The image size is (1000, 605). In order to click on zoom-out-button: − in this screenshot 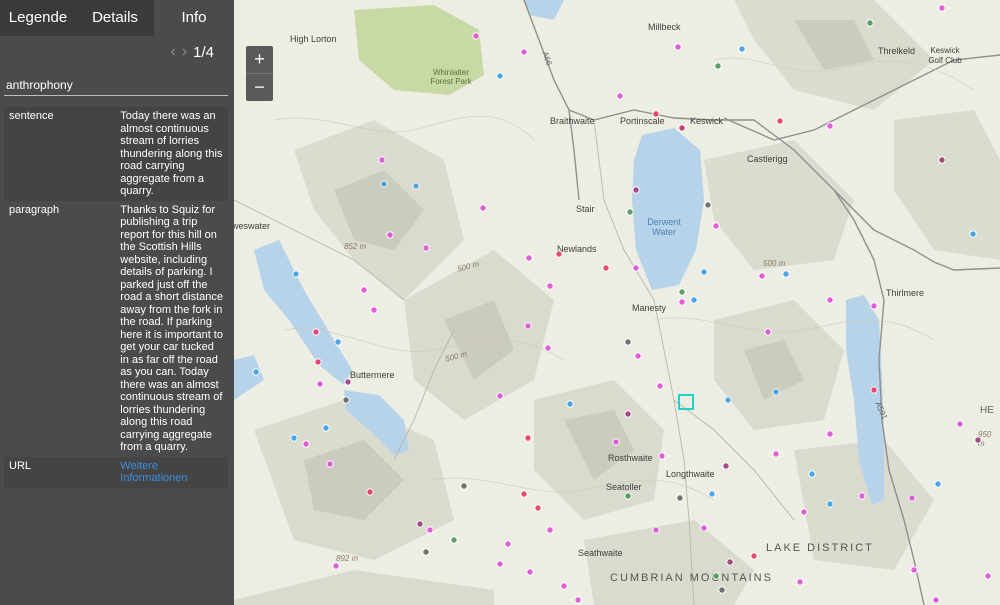, I will do `click(259, 87)`.